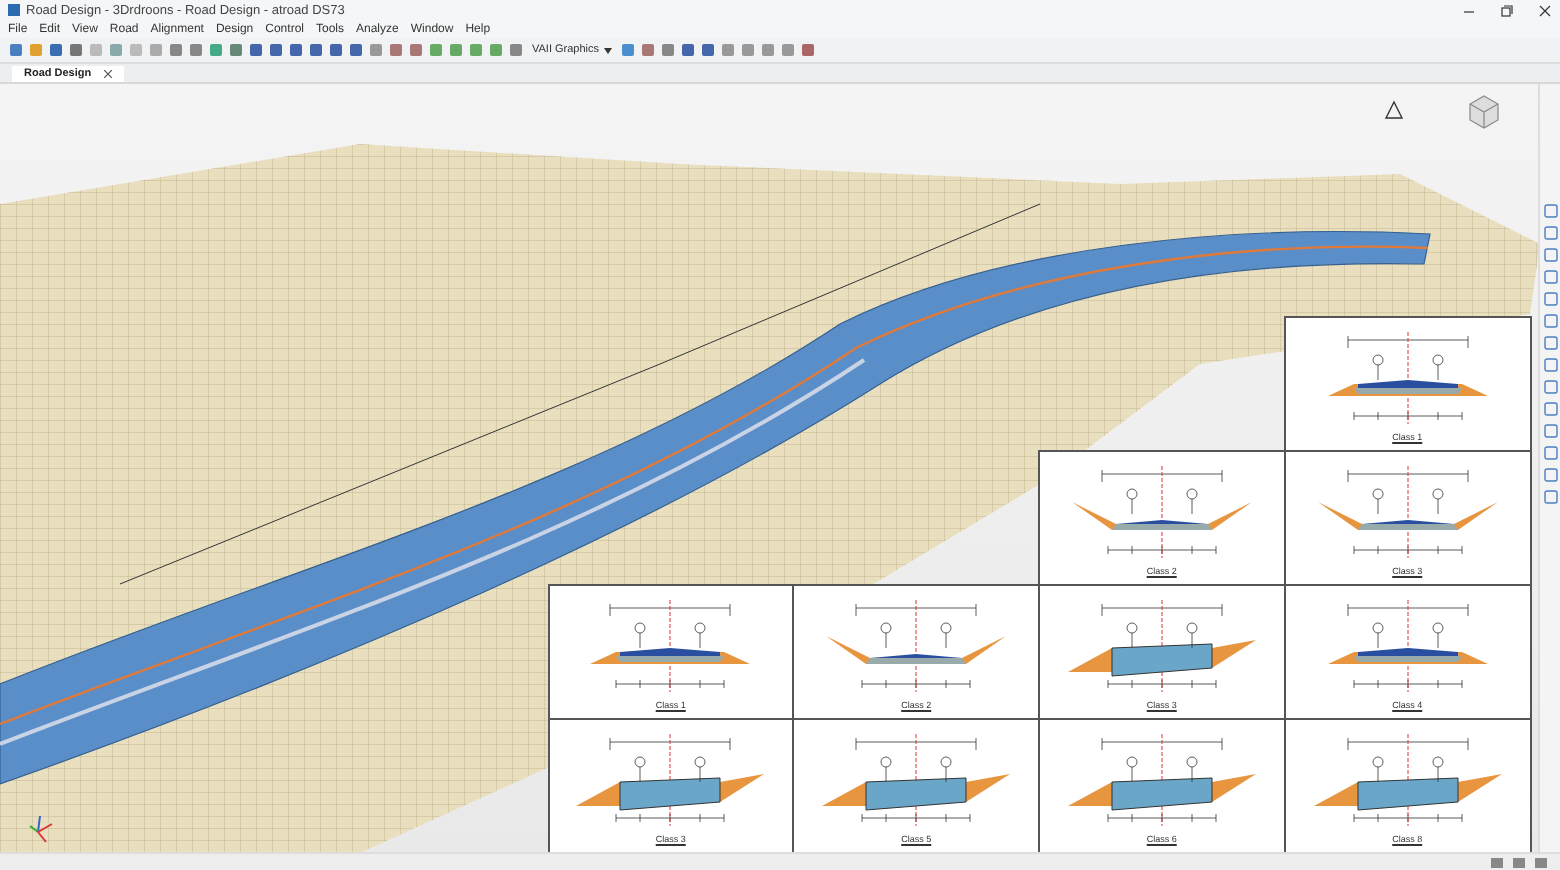 The width and height of the screenshot is (1560, 870). I want to click on restore-icon, so click(1507, 10).